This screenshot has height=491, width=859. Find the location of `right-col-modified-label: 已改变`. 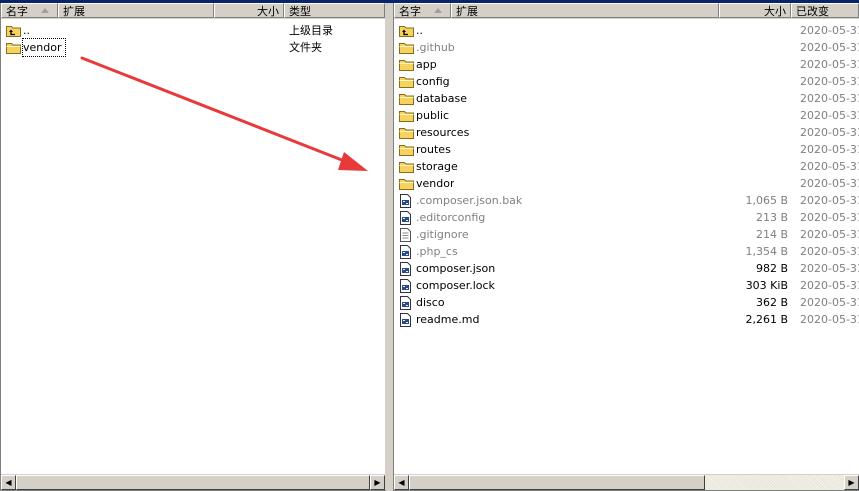

right-col-modified-label: 已改变 is located at coordinates (812, 11).